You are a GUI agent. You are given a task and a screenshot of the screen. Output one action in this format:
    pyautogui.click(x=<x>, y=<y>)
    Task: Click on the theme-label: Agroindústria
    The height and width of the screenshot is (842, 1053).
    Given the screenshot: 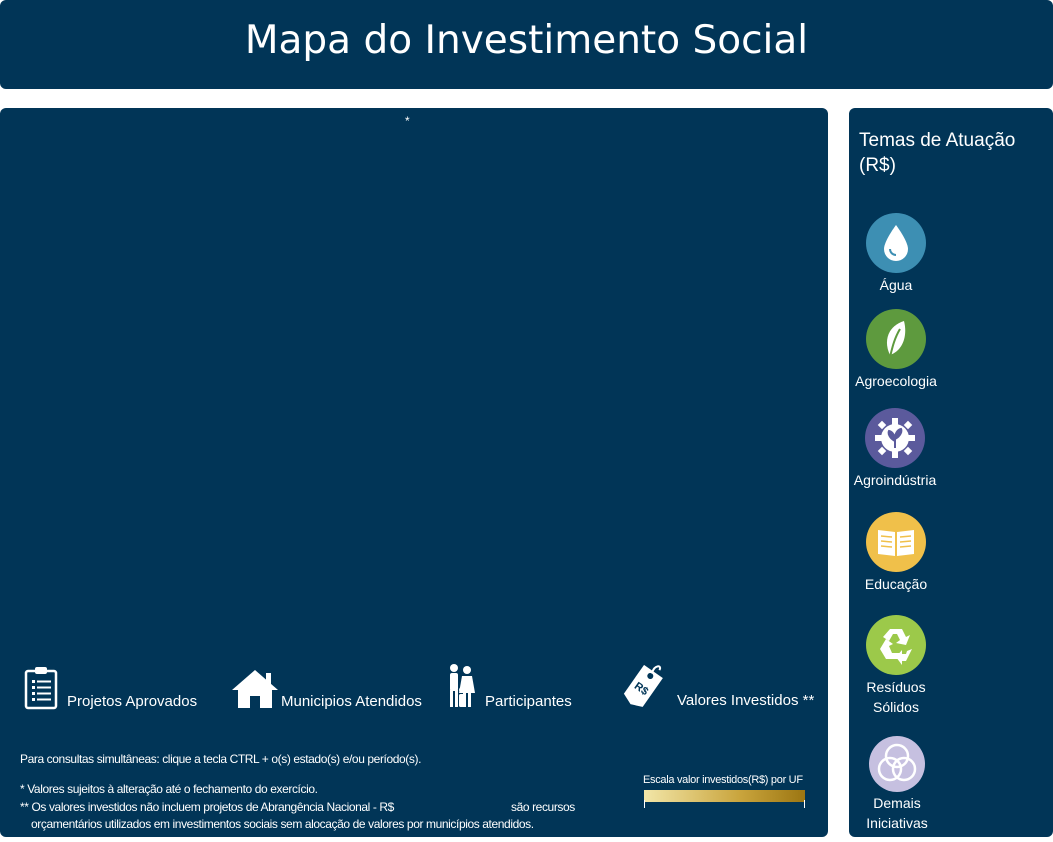 What is the action you would take?
    pyautogui.click(x=895, y=480)
    